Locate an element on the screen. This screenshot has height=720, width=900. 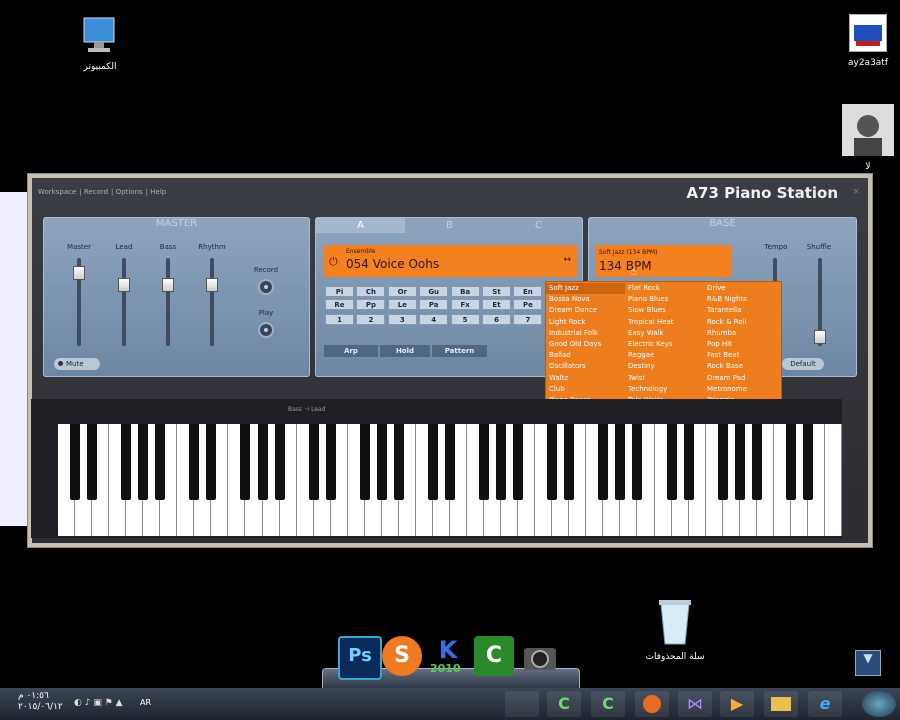
record-button is located at coordinates (266, 287).